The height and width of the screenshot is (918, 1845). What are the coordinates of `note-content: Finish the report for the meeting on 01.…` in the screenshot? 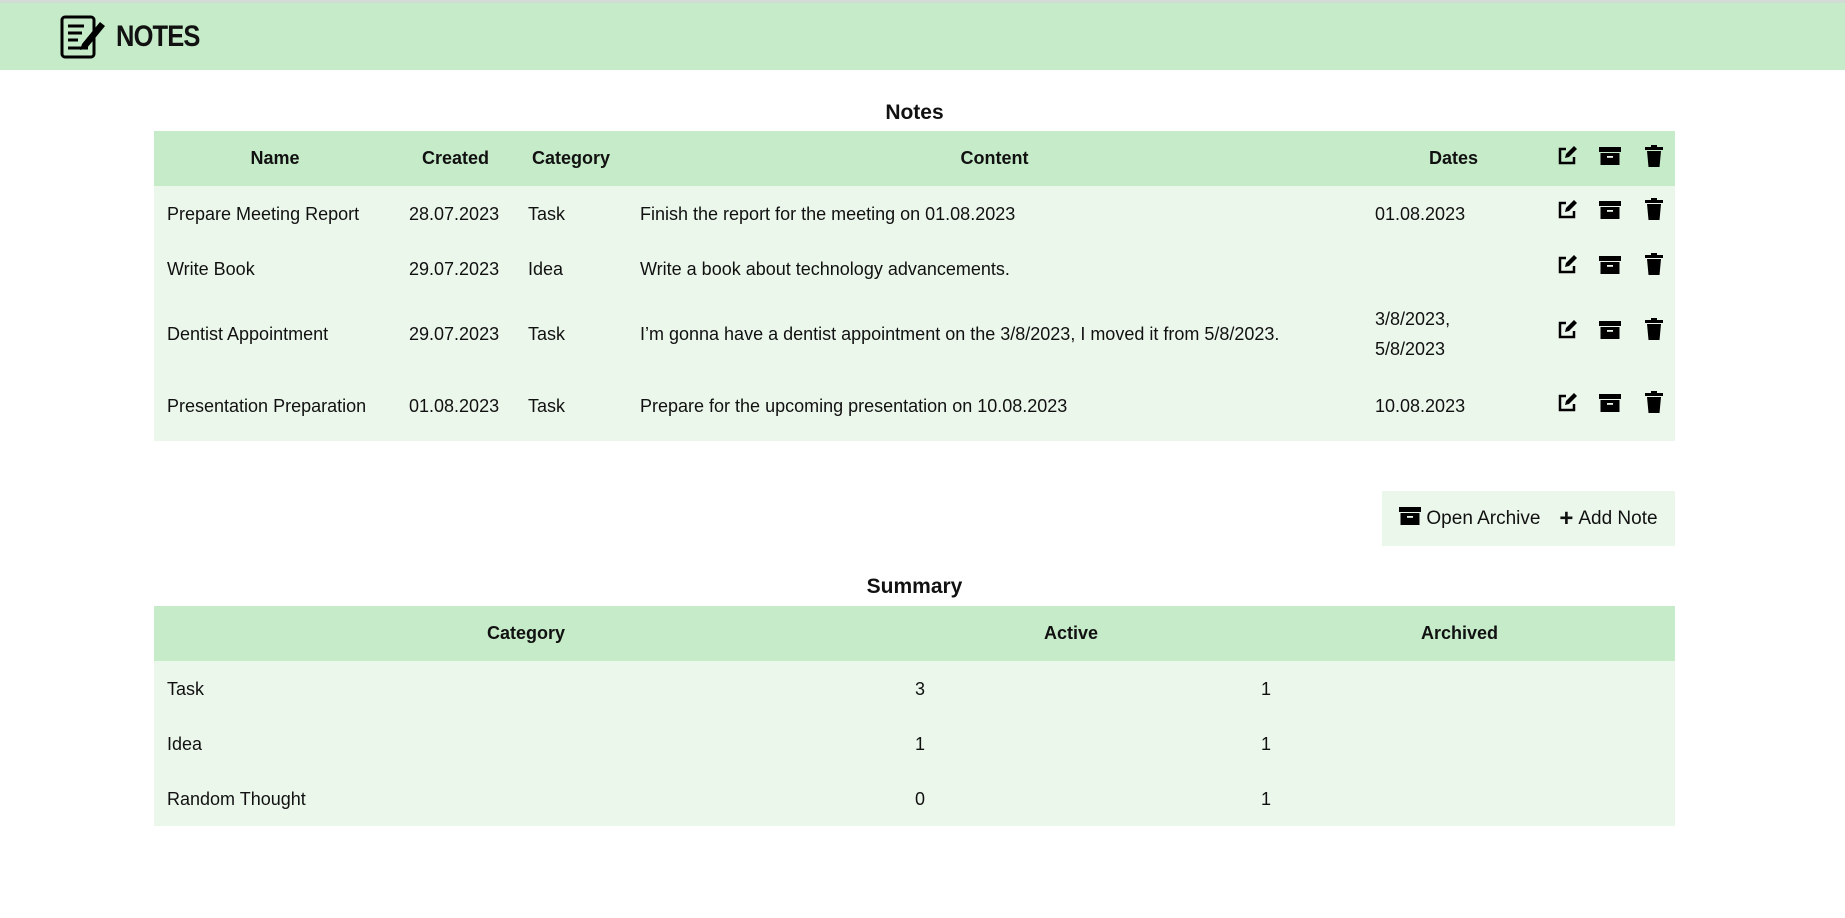 It's located at (994, 213).